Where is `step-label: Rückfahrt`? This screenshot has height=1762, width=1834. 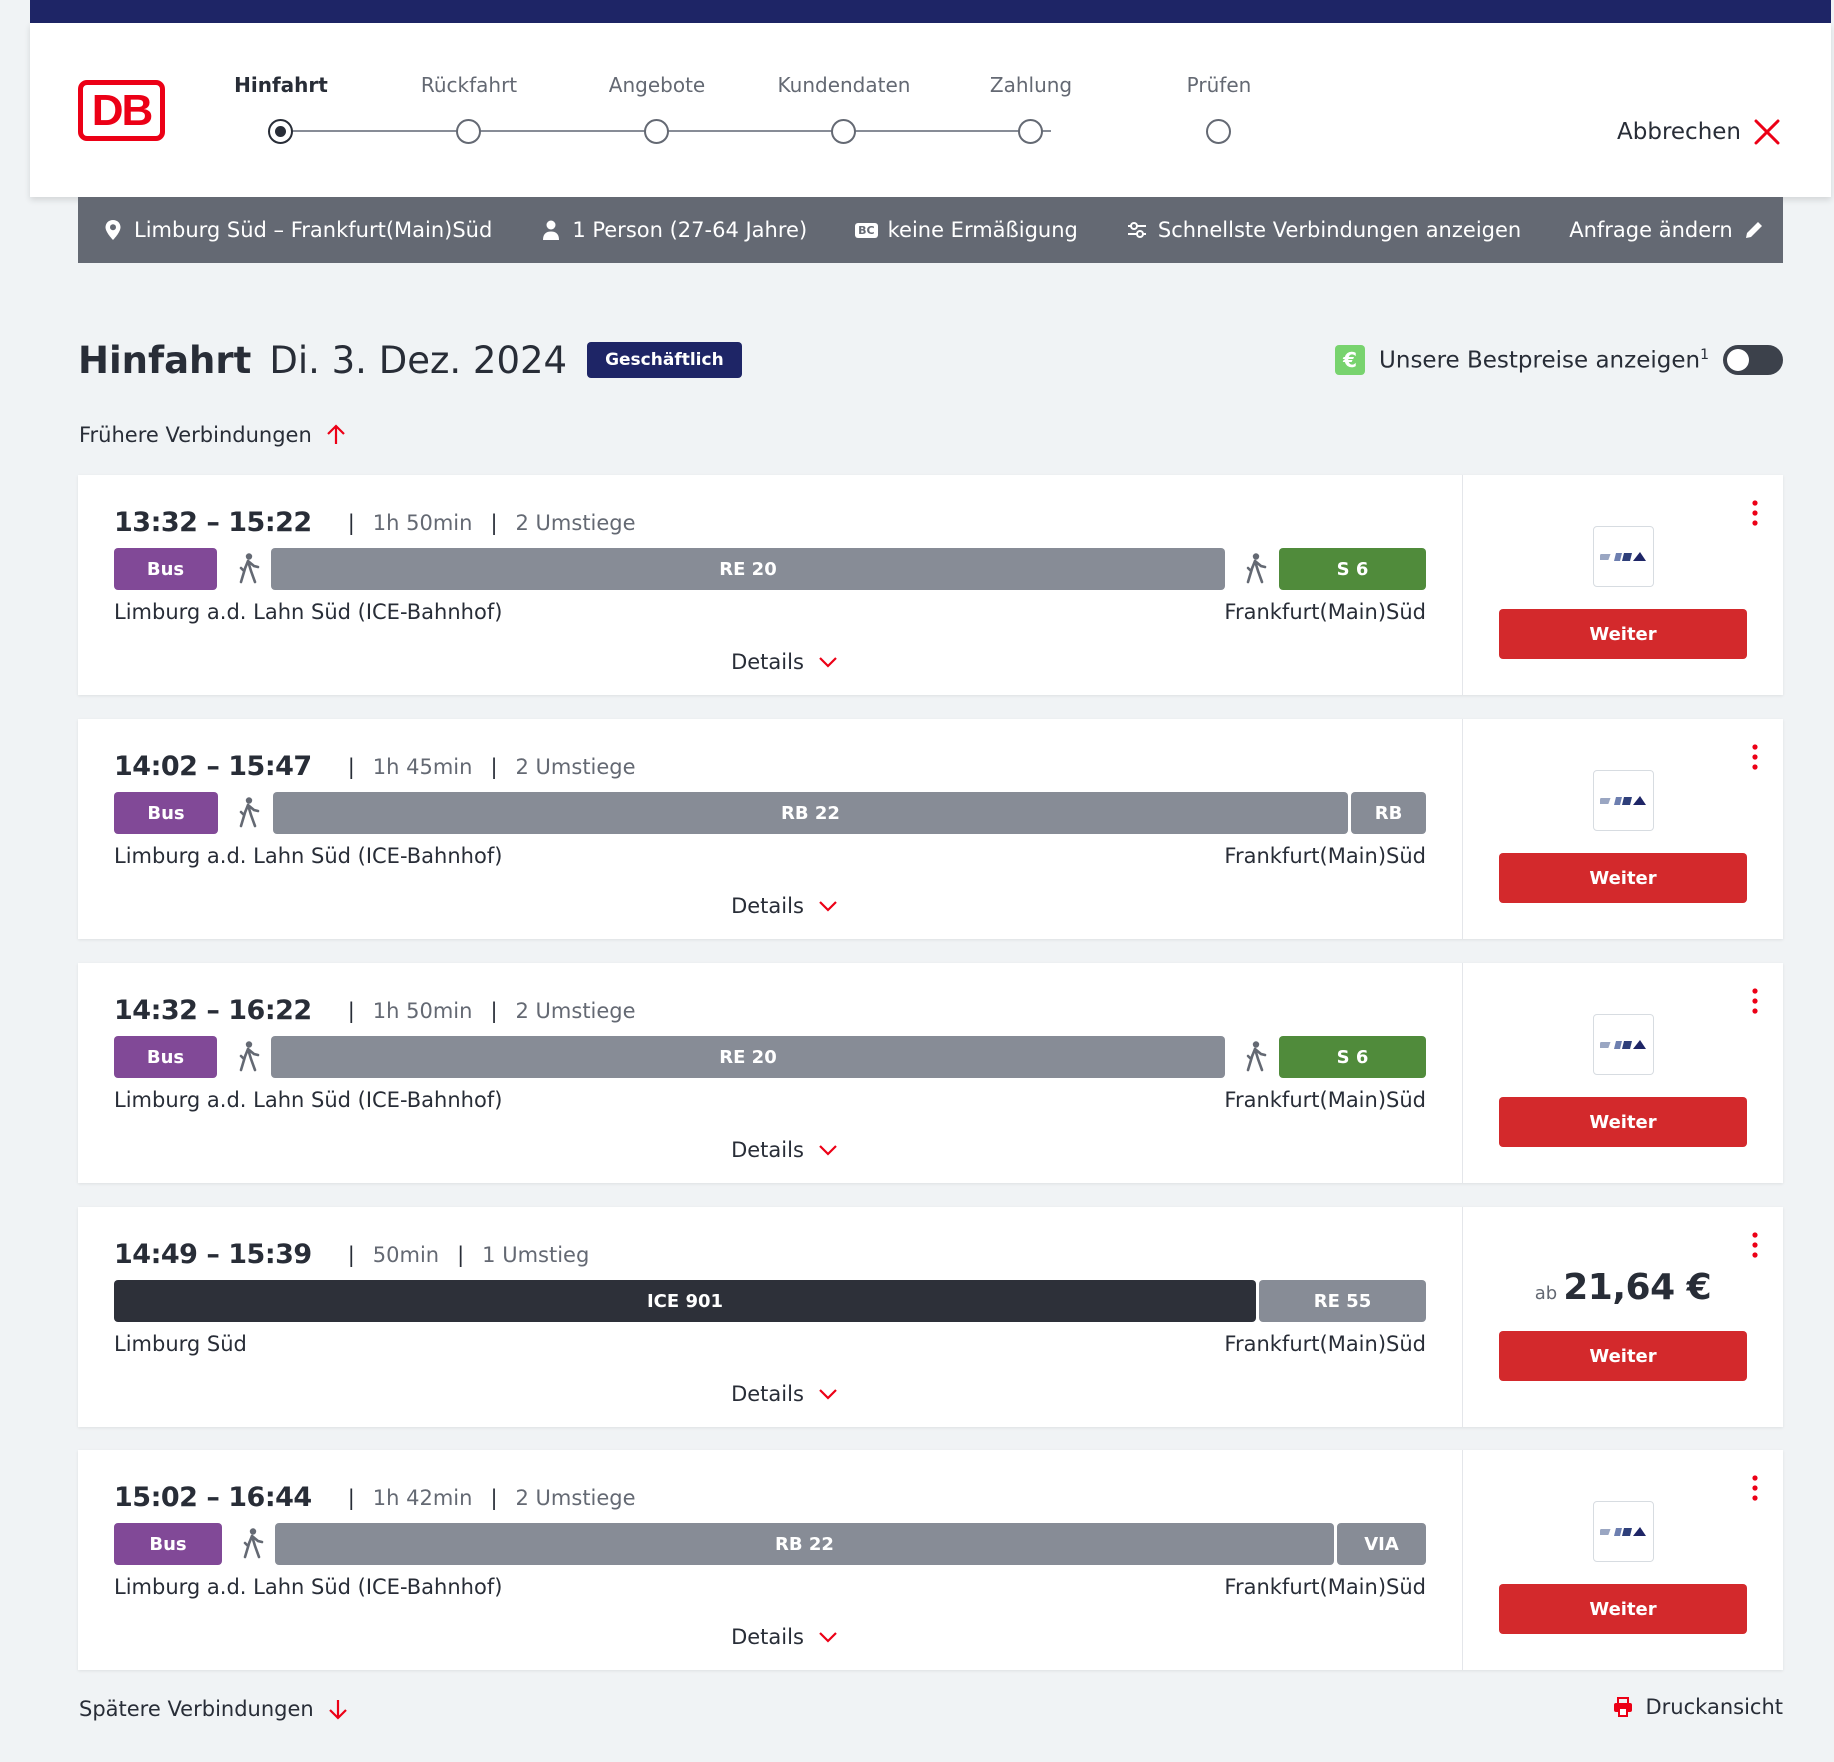
step-label: Rückfahrt is located at coordinates (469, 85).